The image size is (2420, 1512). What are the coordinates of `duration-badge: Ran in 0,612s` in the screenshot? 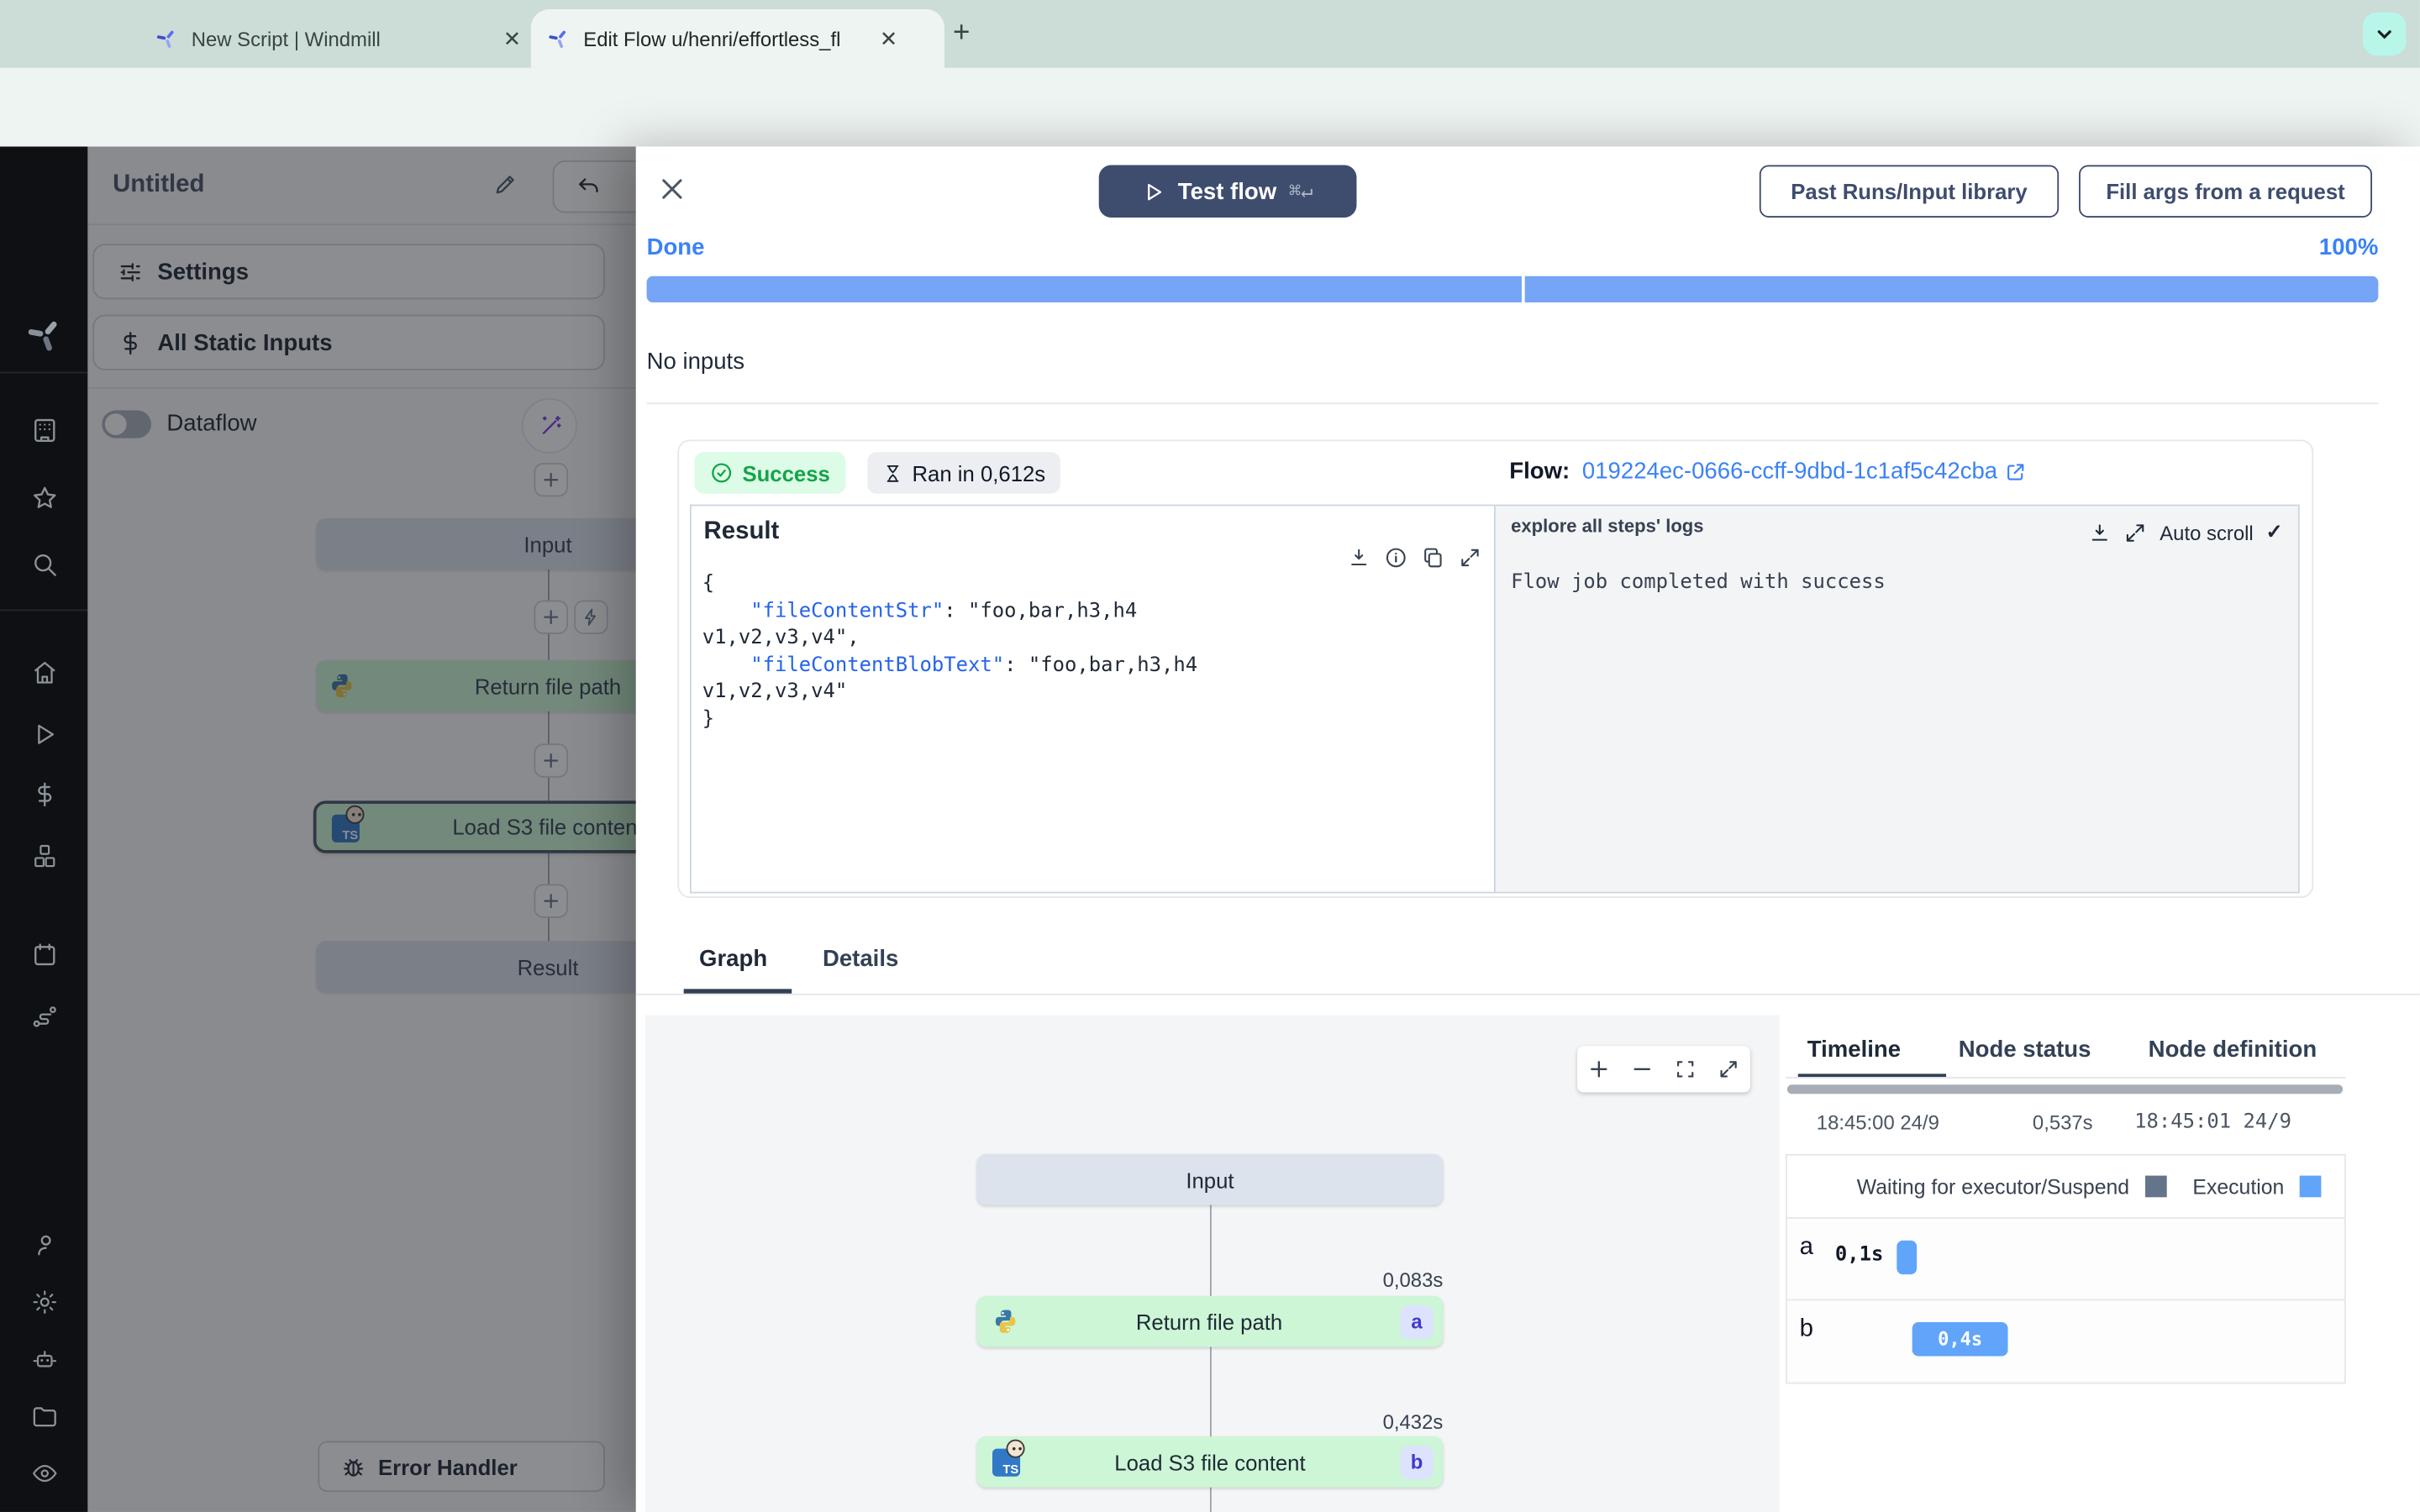 It's located at (964, 473).